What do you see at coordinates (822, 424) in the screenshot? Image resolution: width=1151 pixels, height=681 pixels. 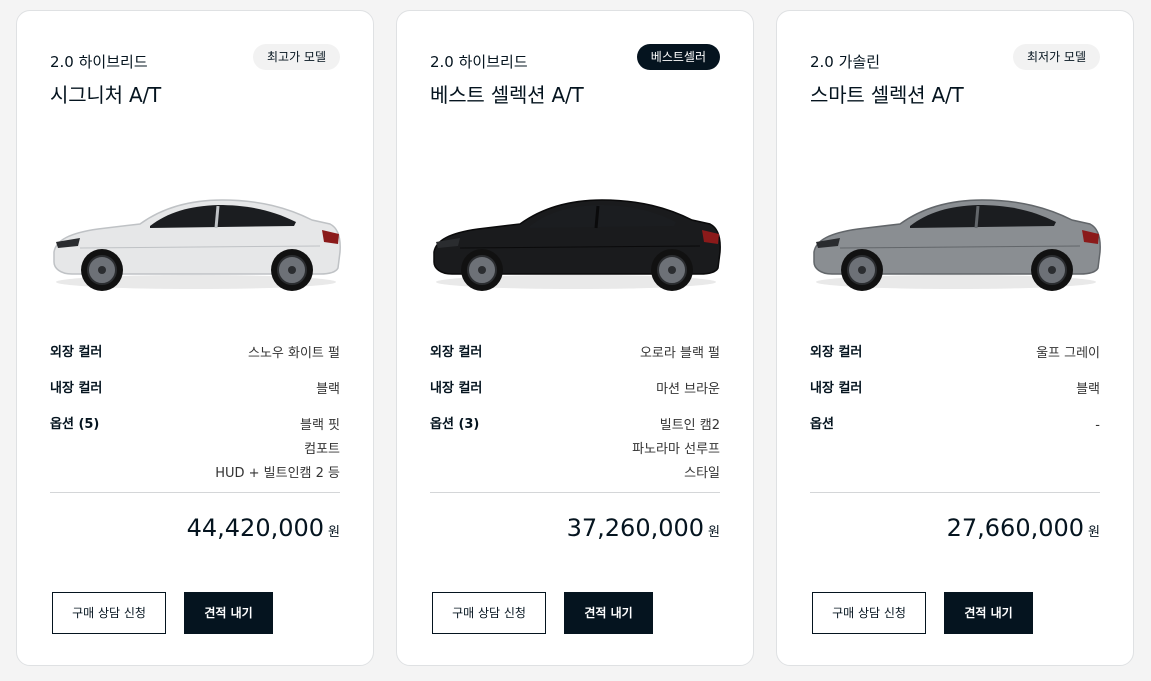 I see `options-label: 옵션` at bounding box center [822, 424].